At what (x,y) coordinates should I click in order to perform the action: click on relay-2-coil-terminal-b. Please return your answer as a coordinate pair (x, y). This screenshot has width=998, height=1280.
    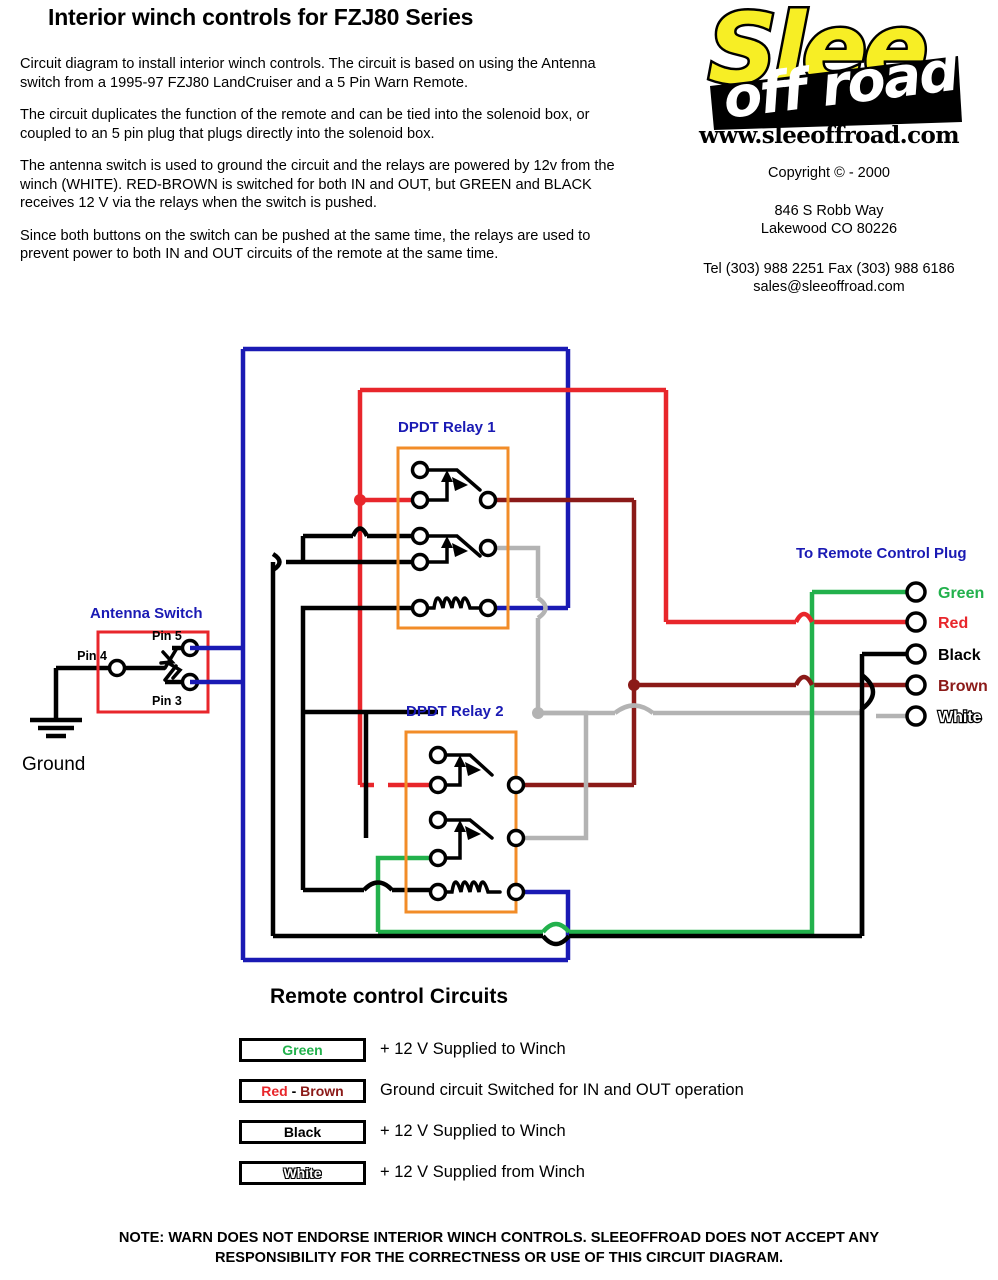
    Looking at the image, I should click on (516, 892).